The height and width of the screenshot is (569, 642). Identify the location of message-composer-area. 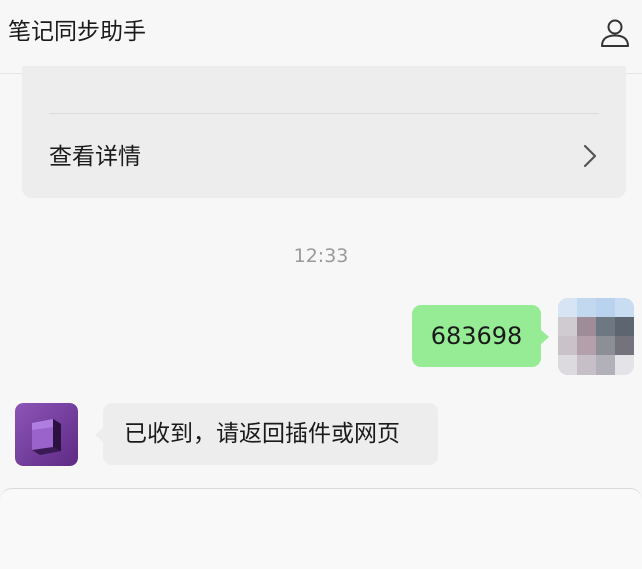
(321, 528).